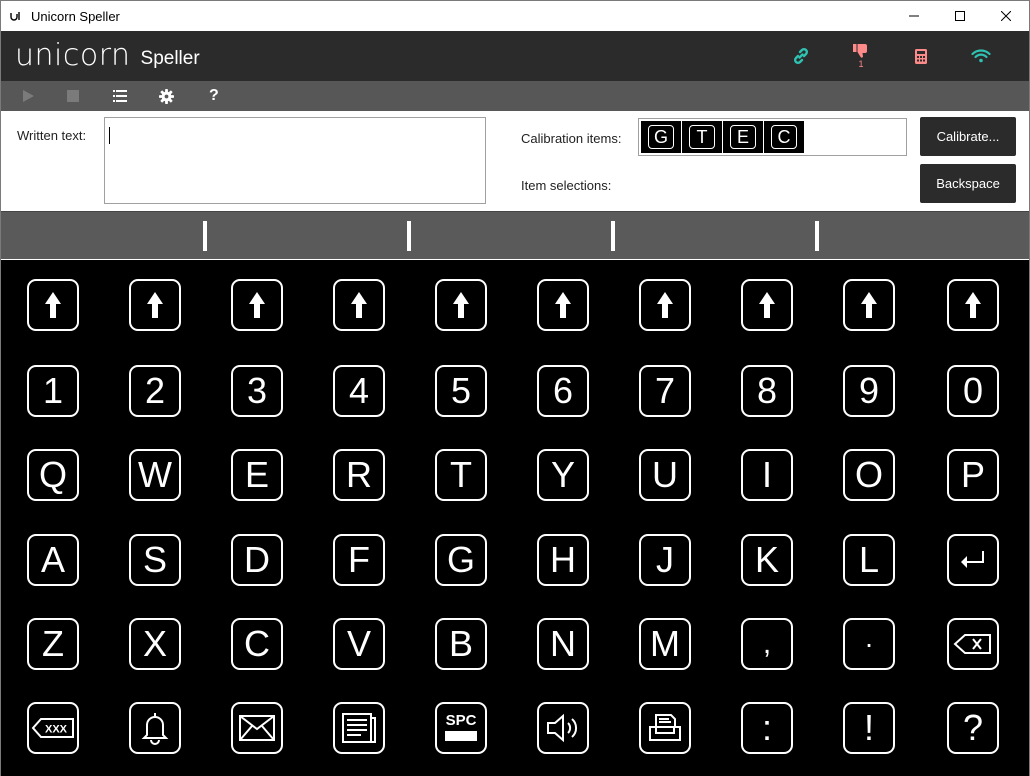  What do you see at coordinates (461, 720) in the screenshot?
I see `svg-text: SPC` at bounding box center [461, 720].